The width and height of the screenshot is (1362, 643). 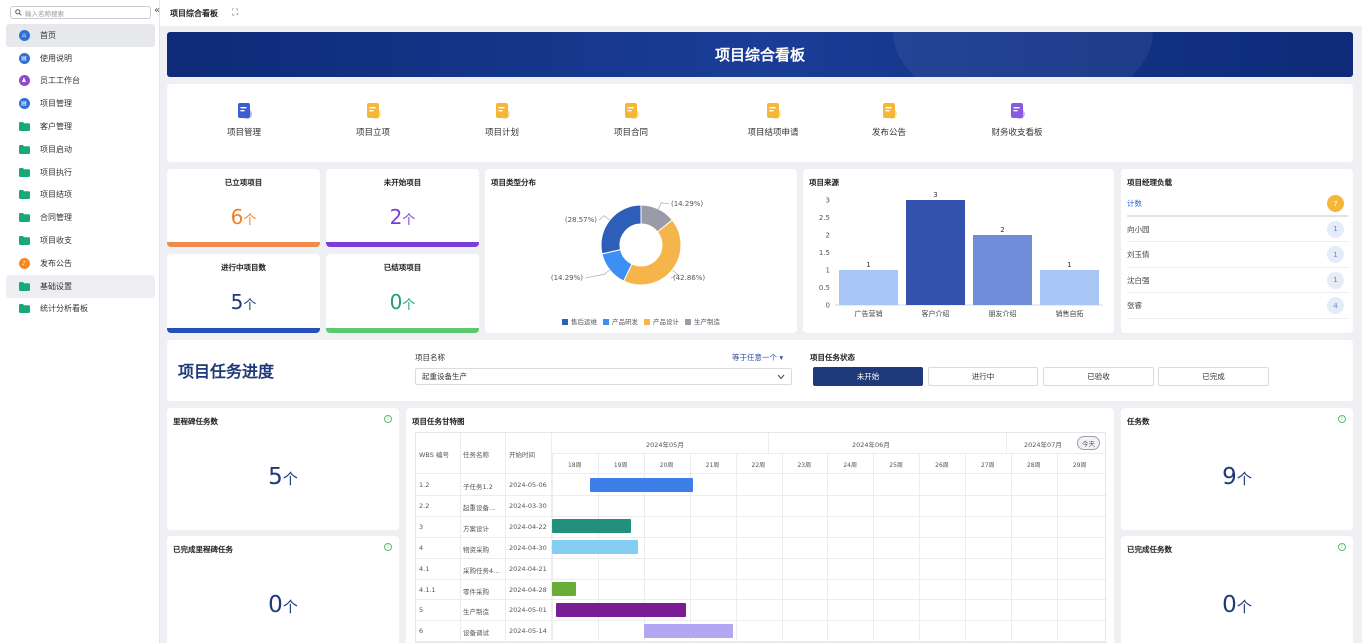 I want to click on sidebar-item-label: 客户管理, so click(x=56, y=127).